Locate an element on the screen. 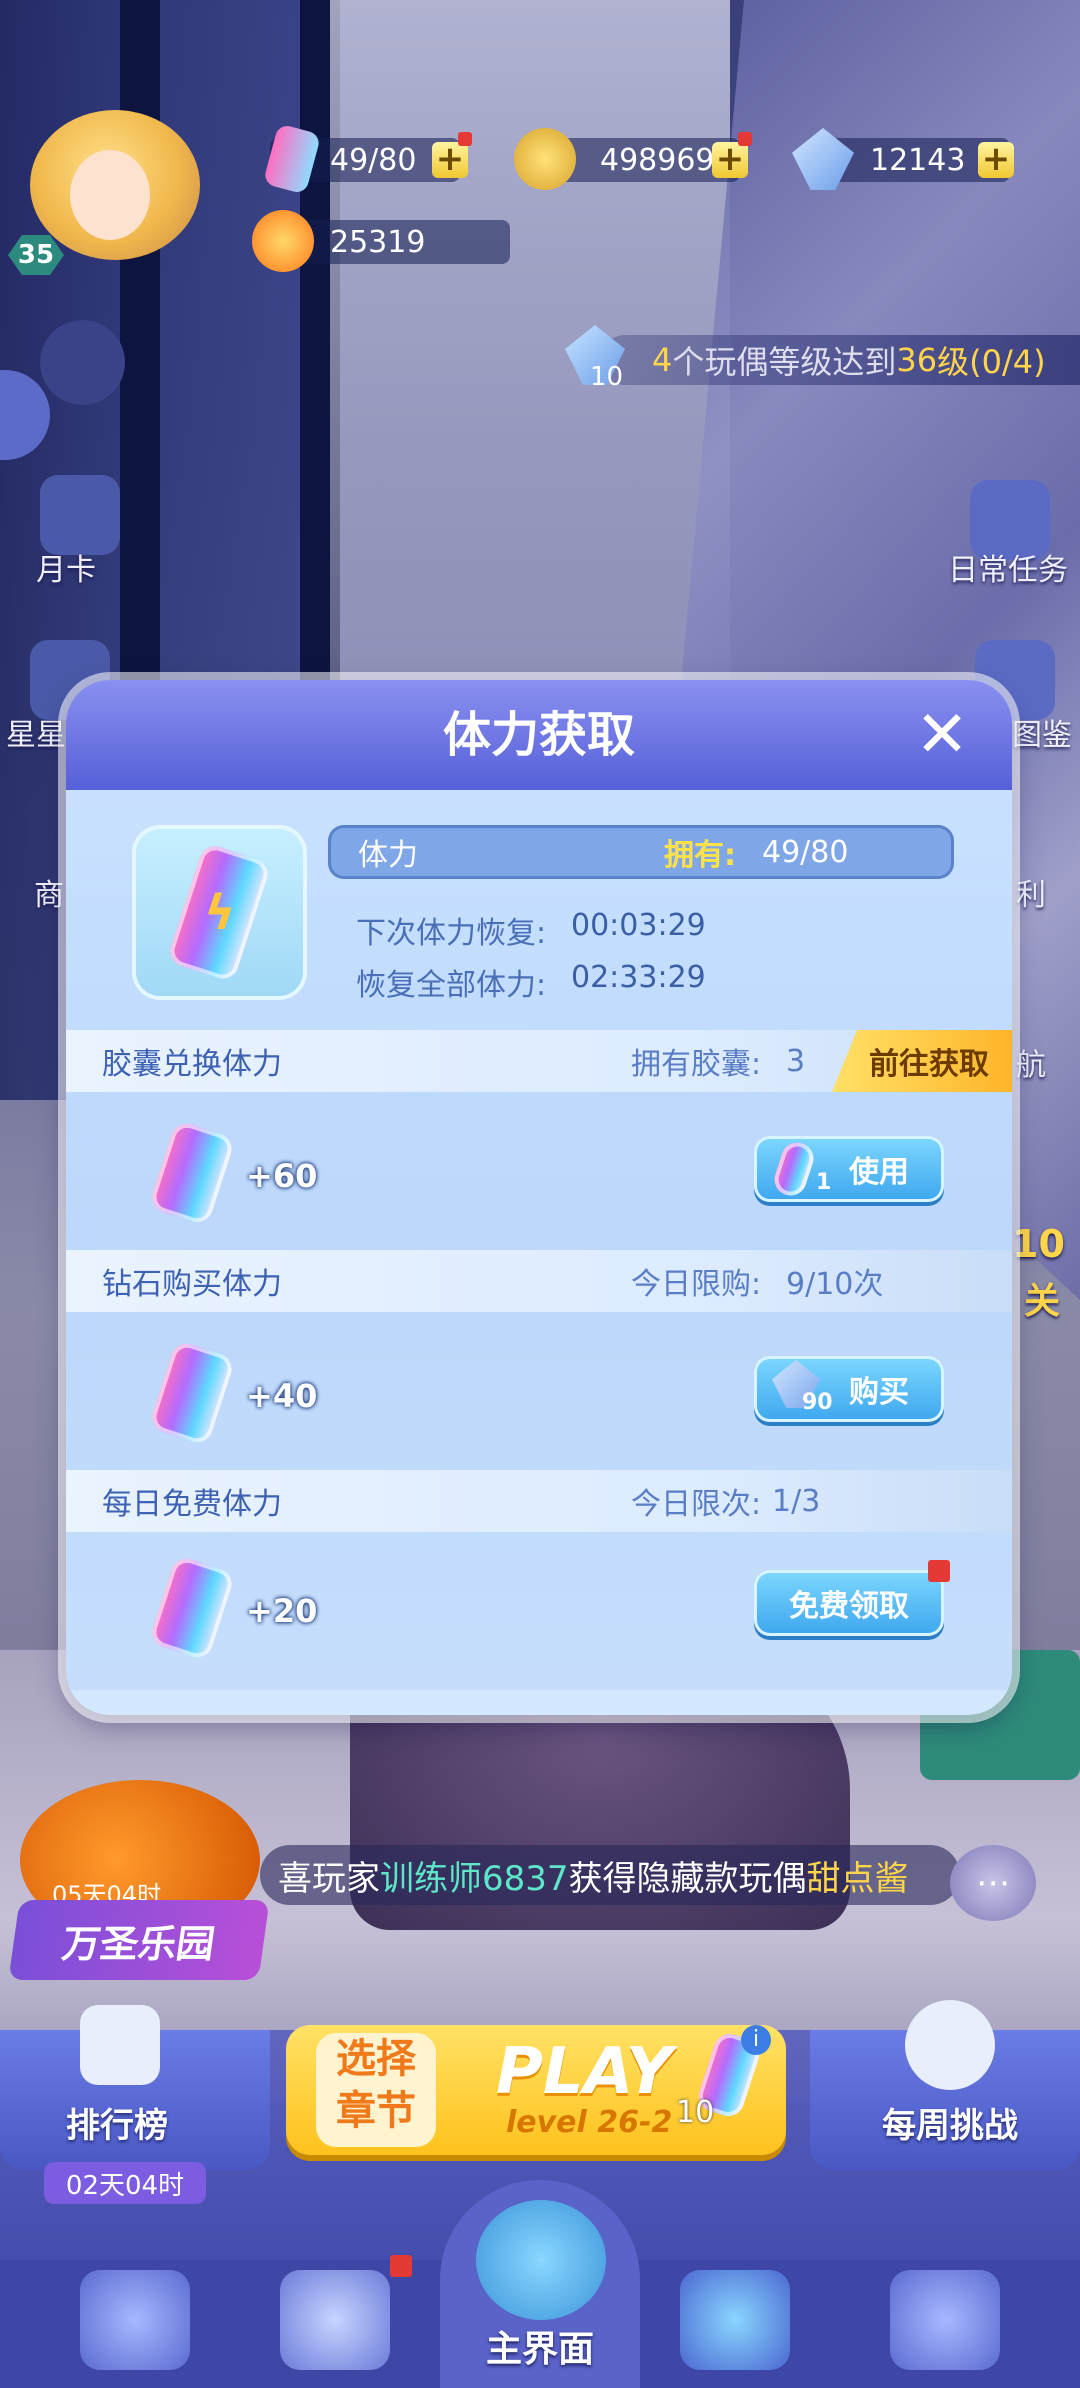 The image size is (1080, 2388). add-gems-button: + is located at coordinates (996, 160).